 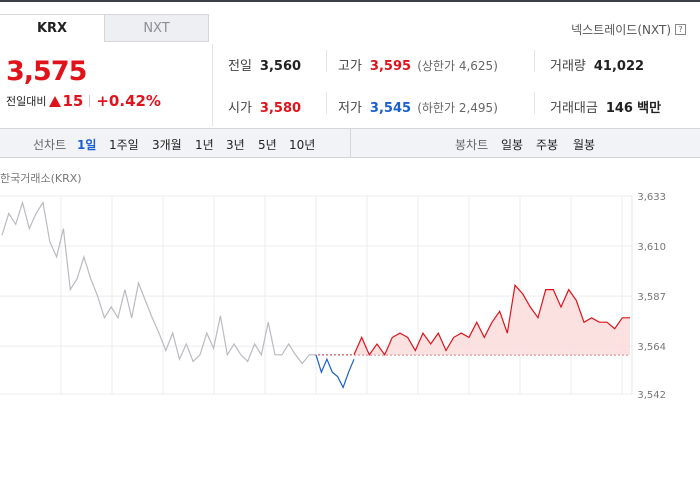 I want to click on today-down-line, so click(x=335, y=372).